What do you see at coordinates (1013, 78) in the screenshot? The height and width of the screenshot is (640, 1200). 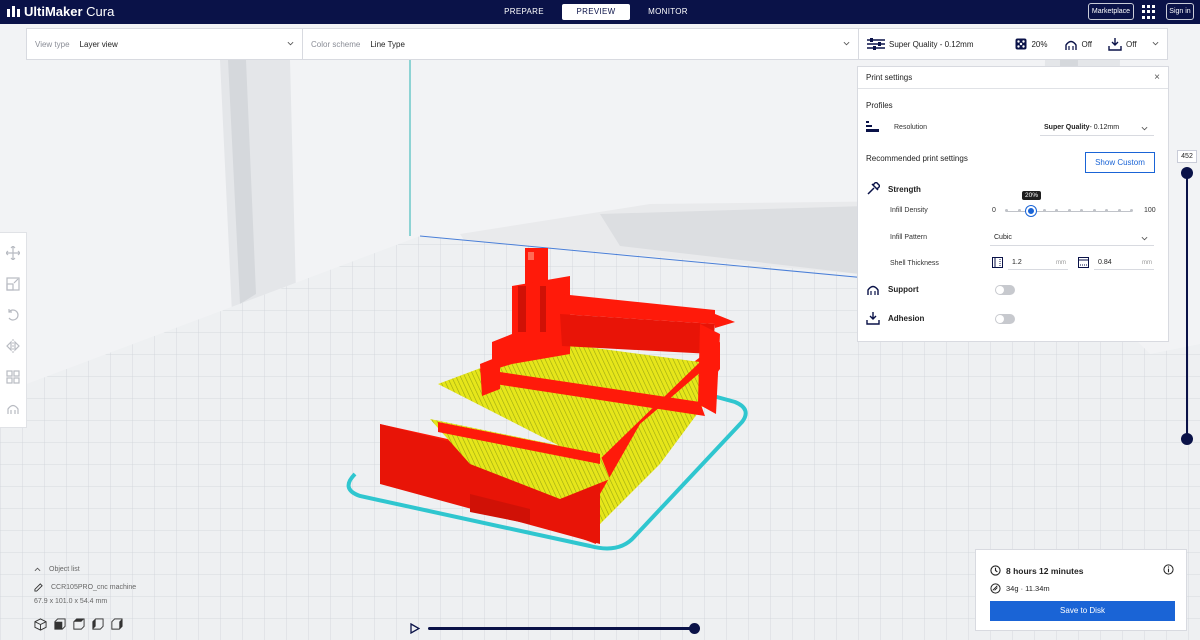 I see `print-settings-header: Print settings ×` at bounding box center [1013, 78].